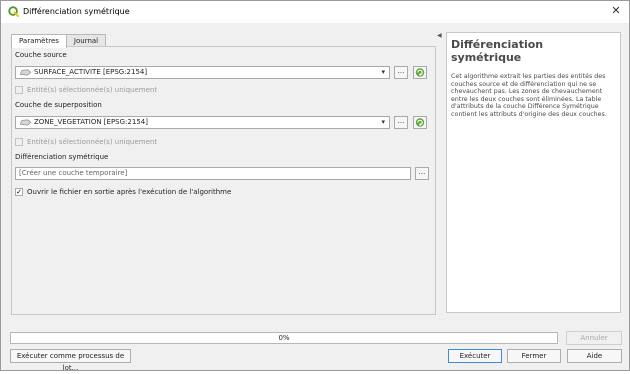  I want to click on cancel-button: Annuler, so click(594, 338).